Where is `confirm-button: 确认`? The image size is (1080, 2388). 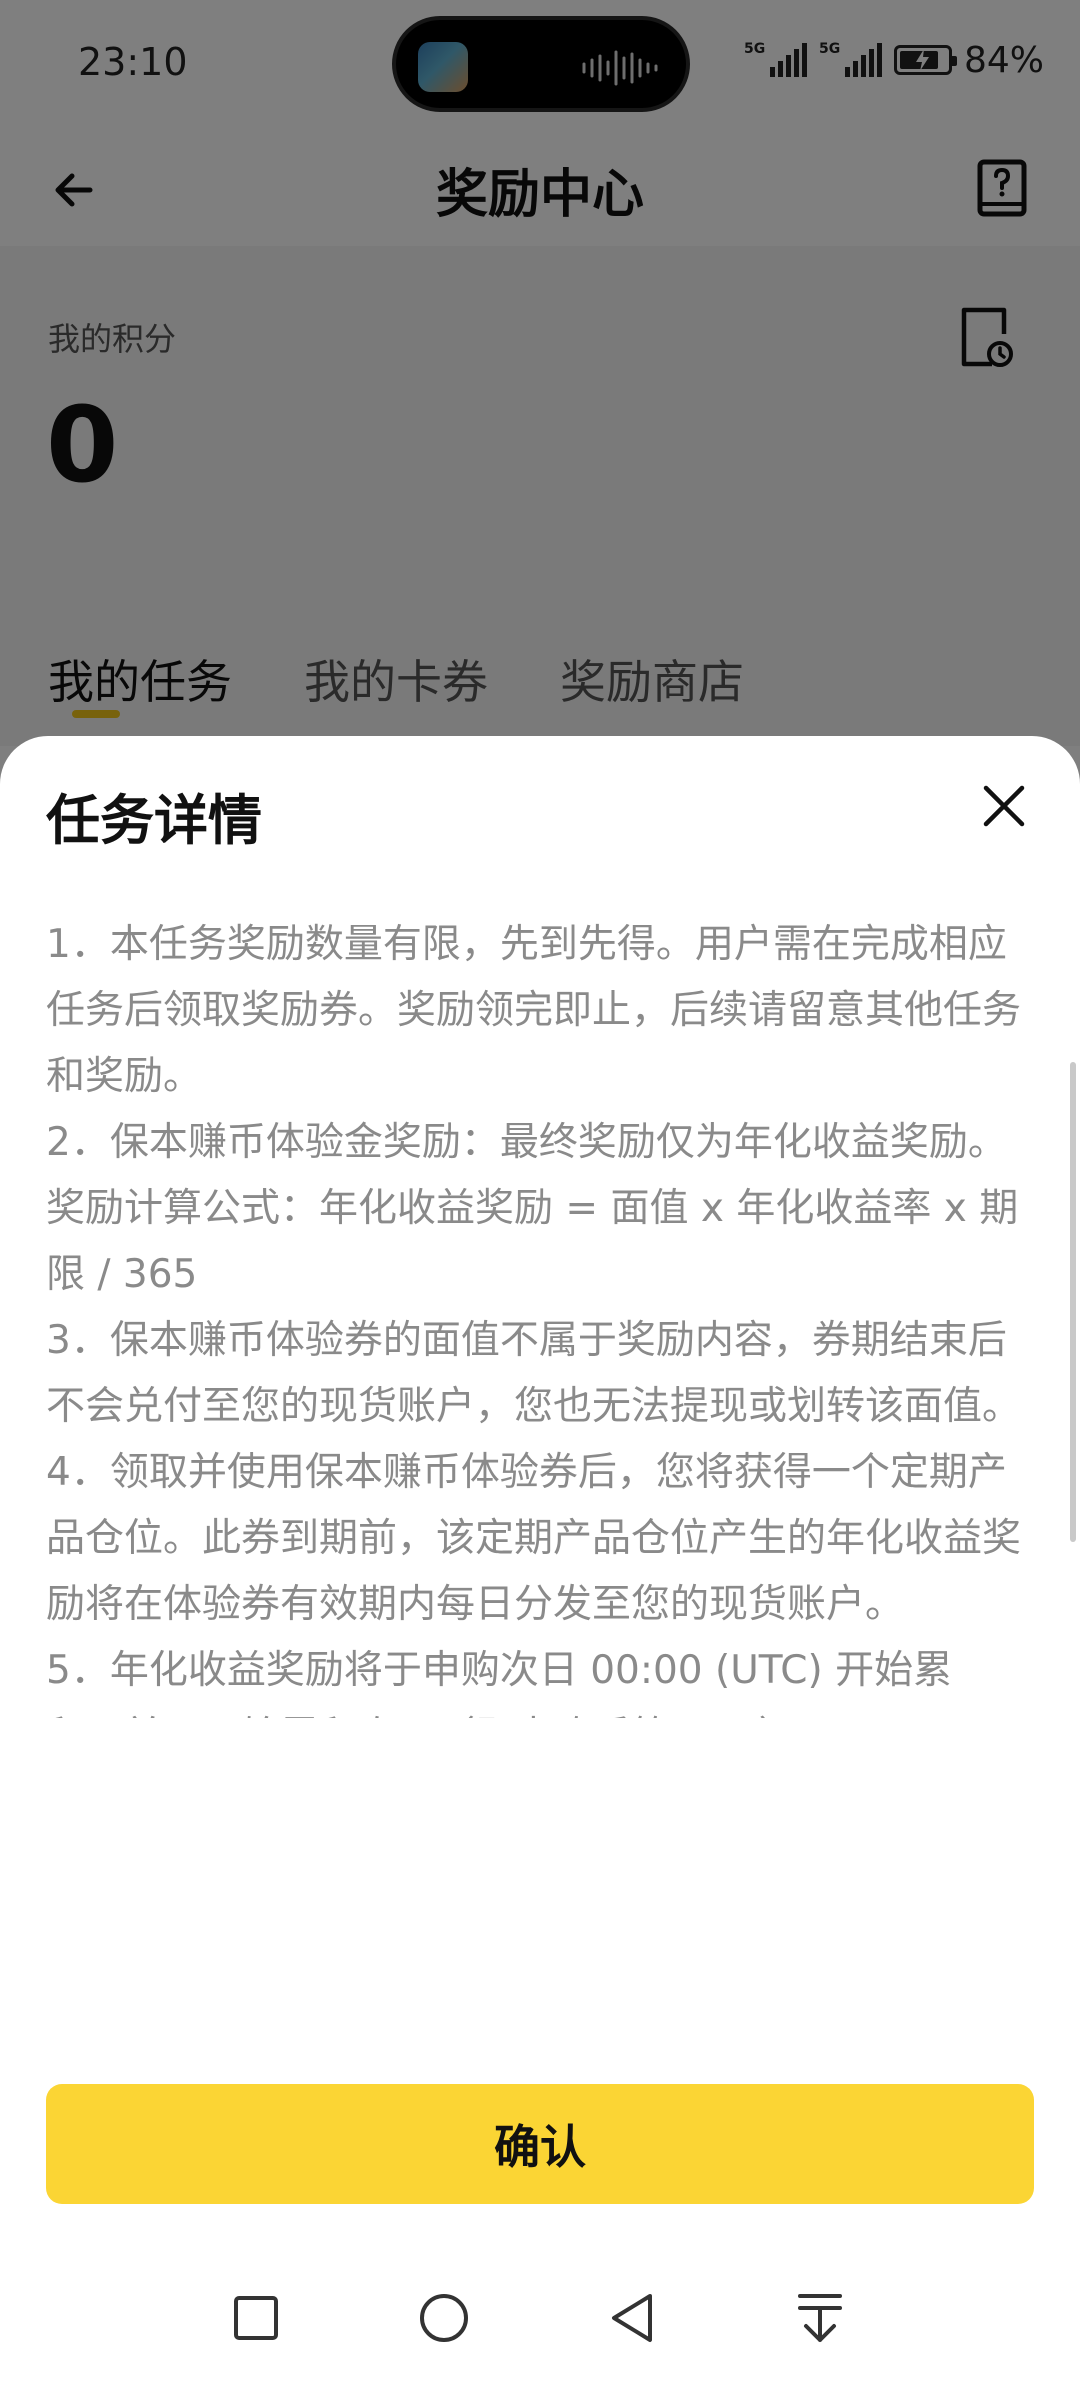
confirm-button: 确认 is located at coordinates (540, 2144).